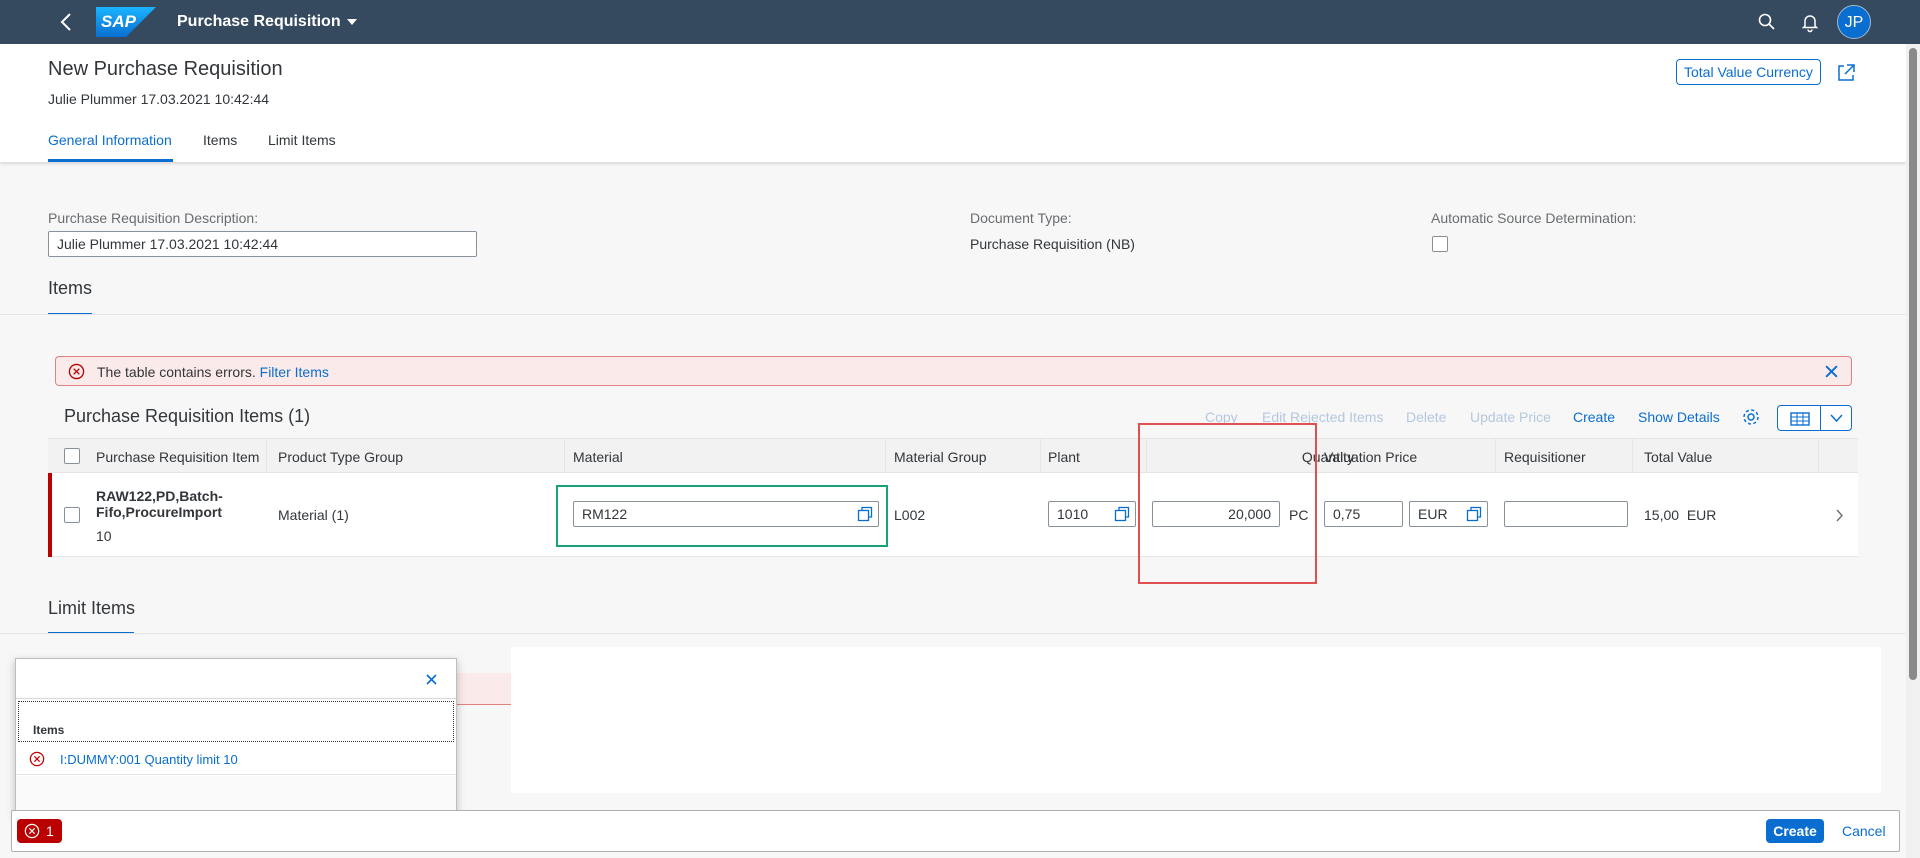  Describe the element at coordinates (49, 730) in the screenshot. I see `popover-group-title: Items` at that location.